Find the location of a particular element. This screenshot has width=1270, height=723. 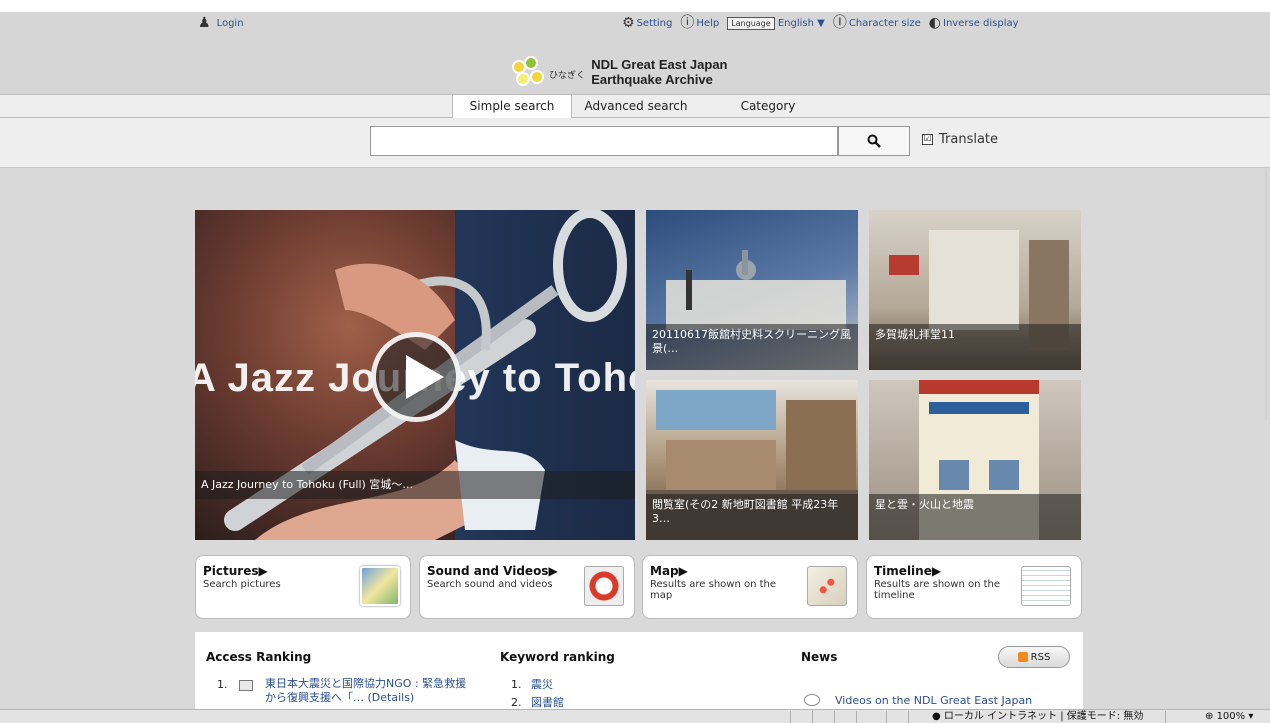

login-link: ♟ Login is located at coordinates (221, 23).